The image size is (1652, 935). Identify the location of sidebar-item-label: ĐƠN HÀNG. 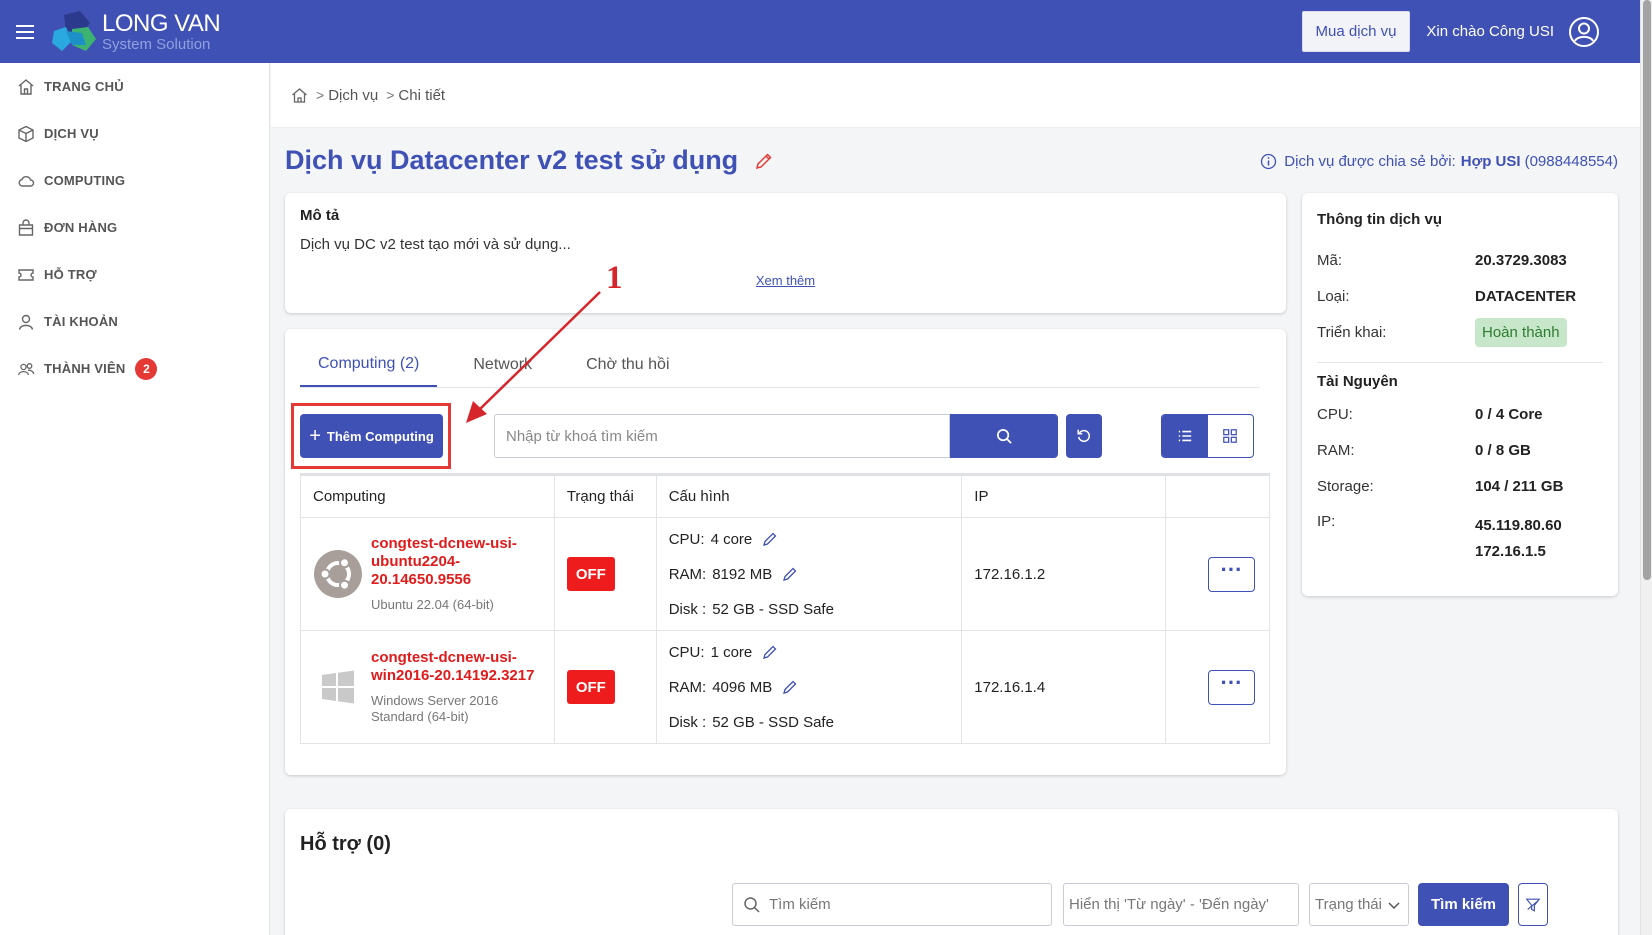
(81, 227).